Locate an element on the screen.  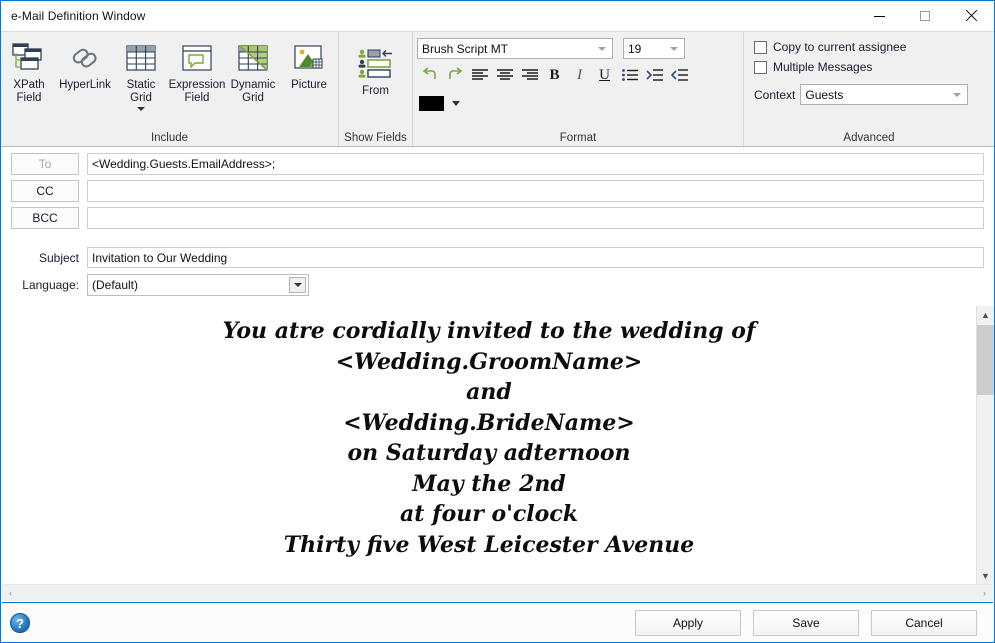
format-tools-row: B I U is located at coordinates (554, 75).